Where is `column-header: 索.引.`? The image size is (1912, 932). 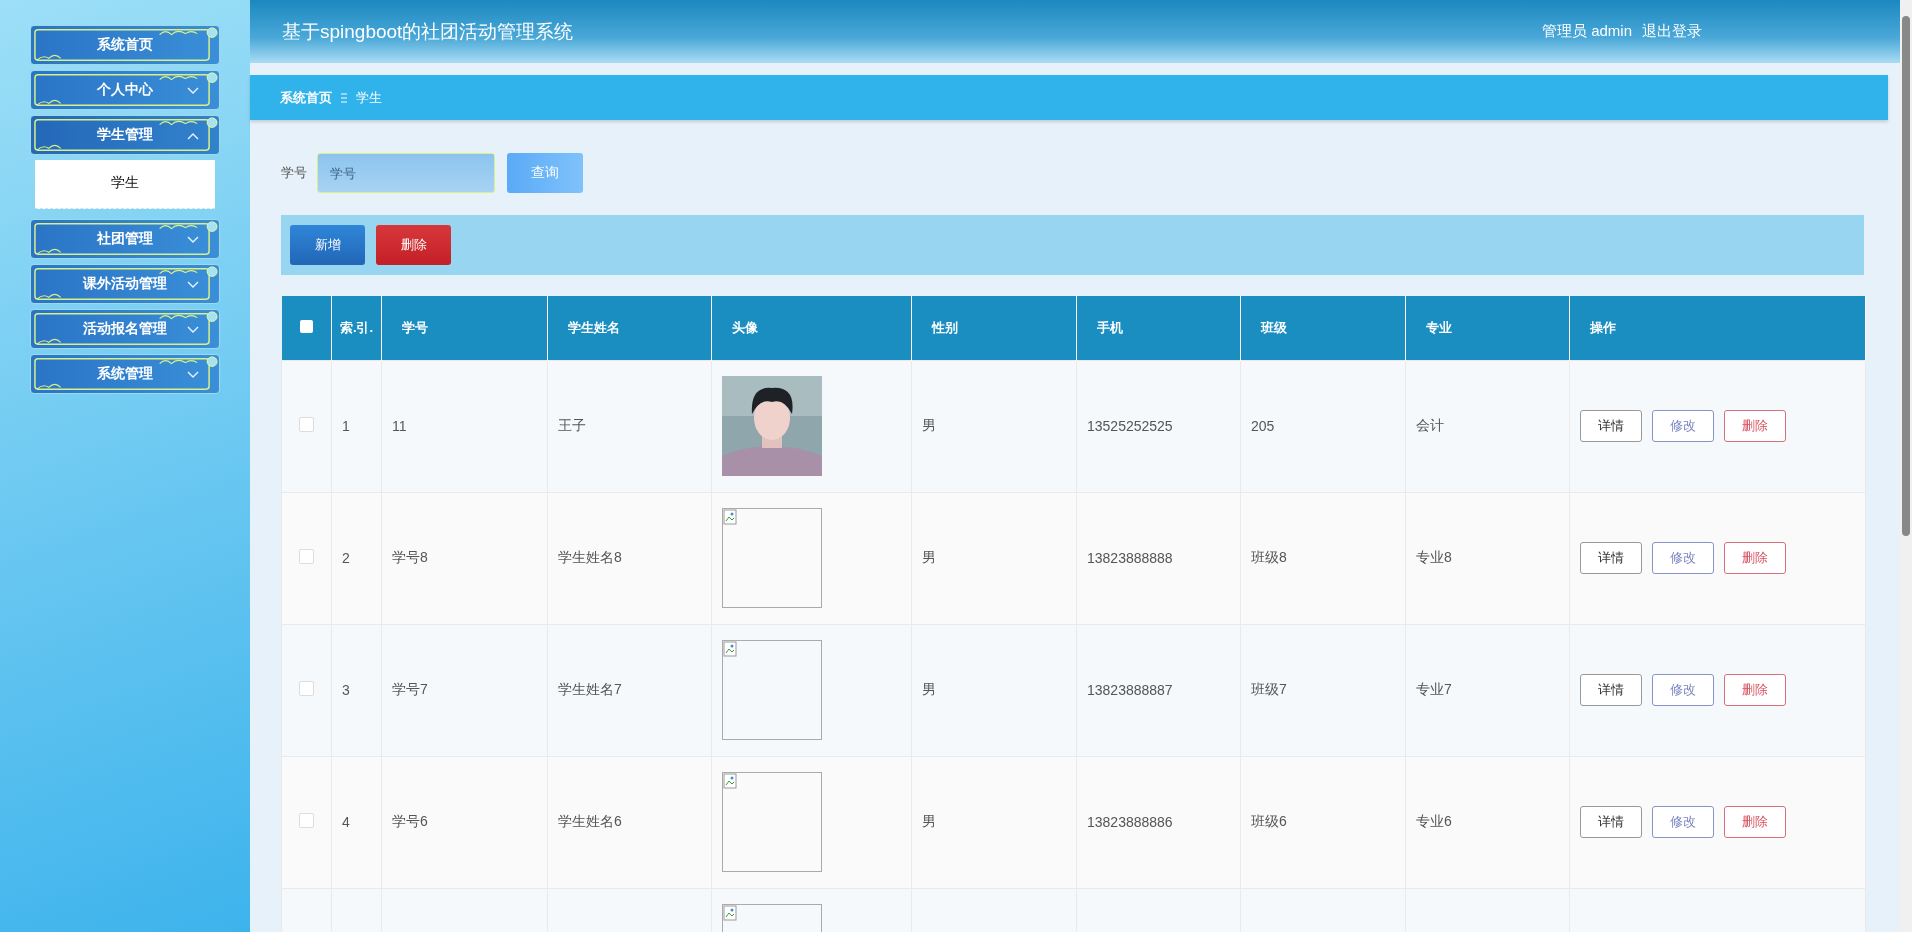 column-header: 索.引. is located at coordinates (356, 328).